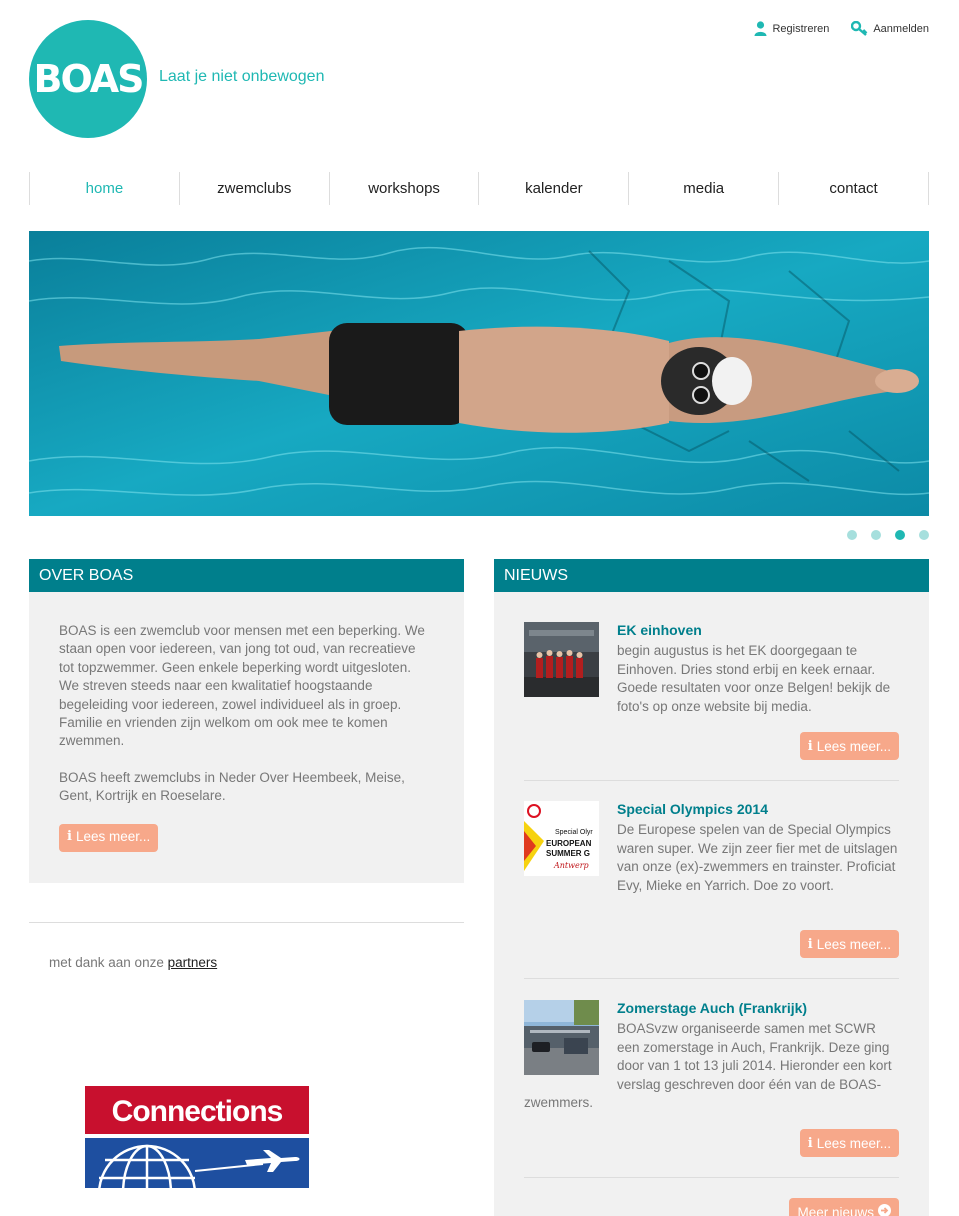 The height and width of the screenshot is (1216, 959). I want to click on thanks-text: met dank aan onze, so click(106, 962).